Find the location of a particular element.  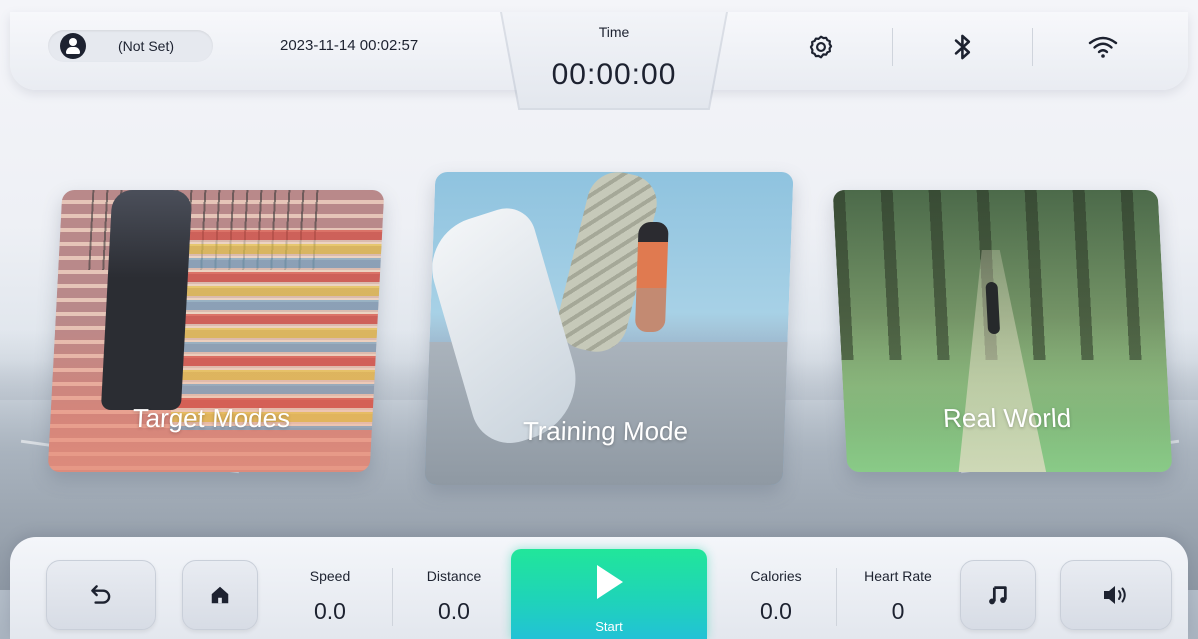

training-mode-label: Training Mode is located at coordinates (605, 431).